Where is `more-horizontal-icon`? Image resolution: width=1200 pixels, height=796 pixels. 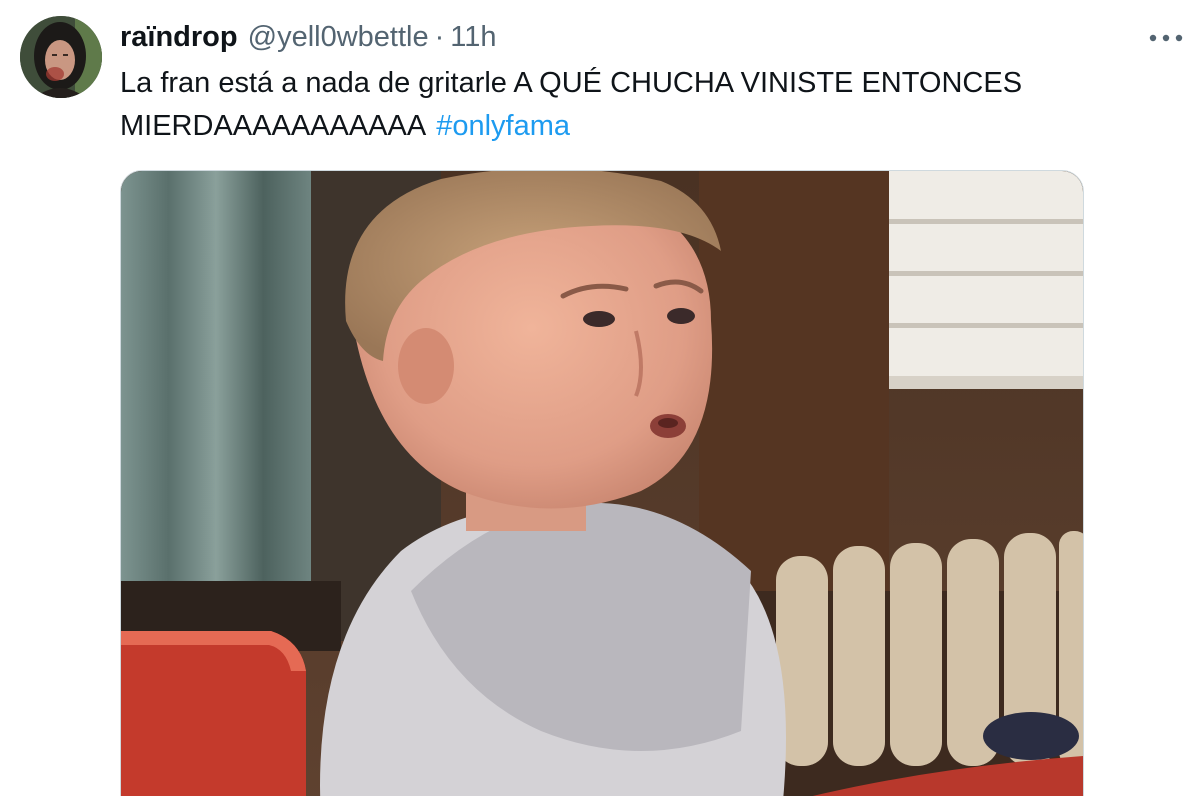
more-horizontal-icon is located at coordinates (1166, 38).